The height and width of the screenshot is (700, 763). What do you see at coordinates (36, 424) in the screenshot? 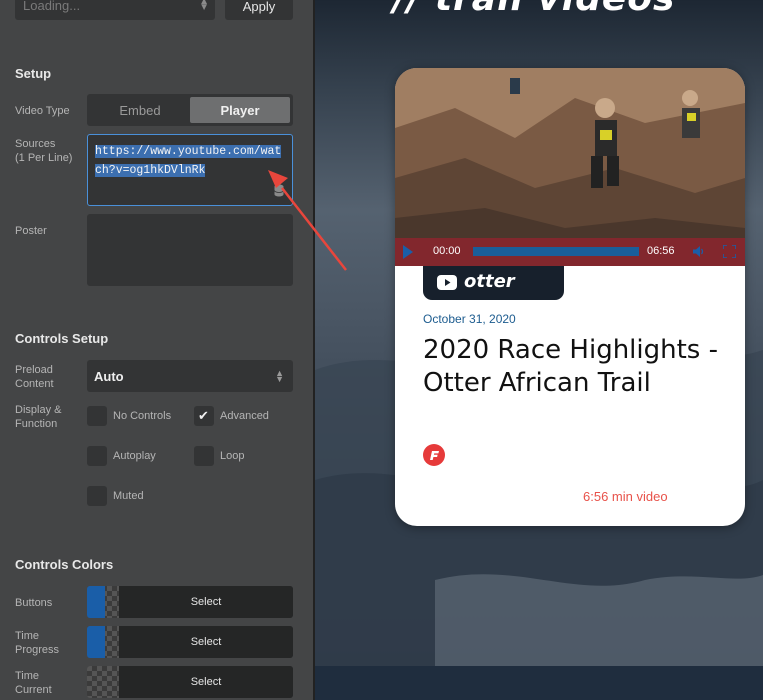
I see `display-label-line2: Function` at bounding box center [36, 424].